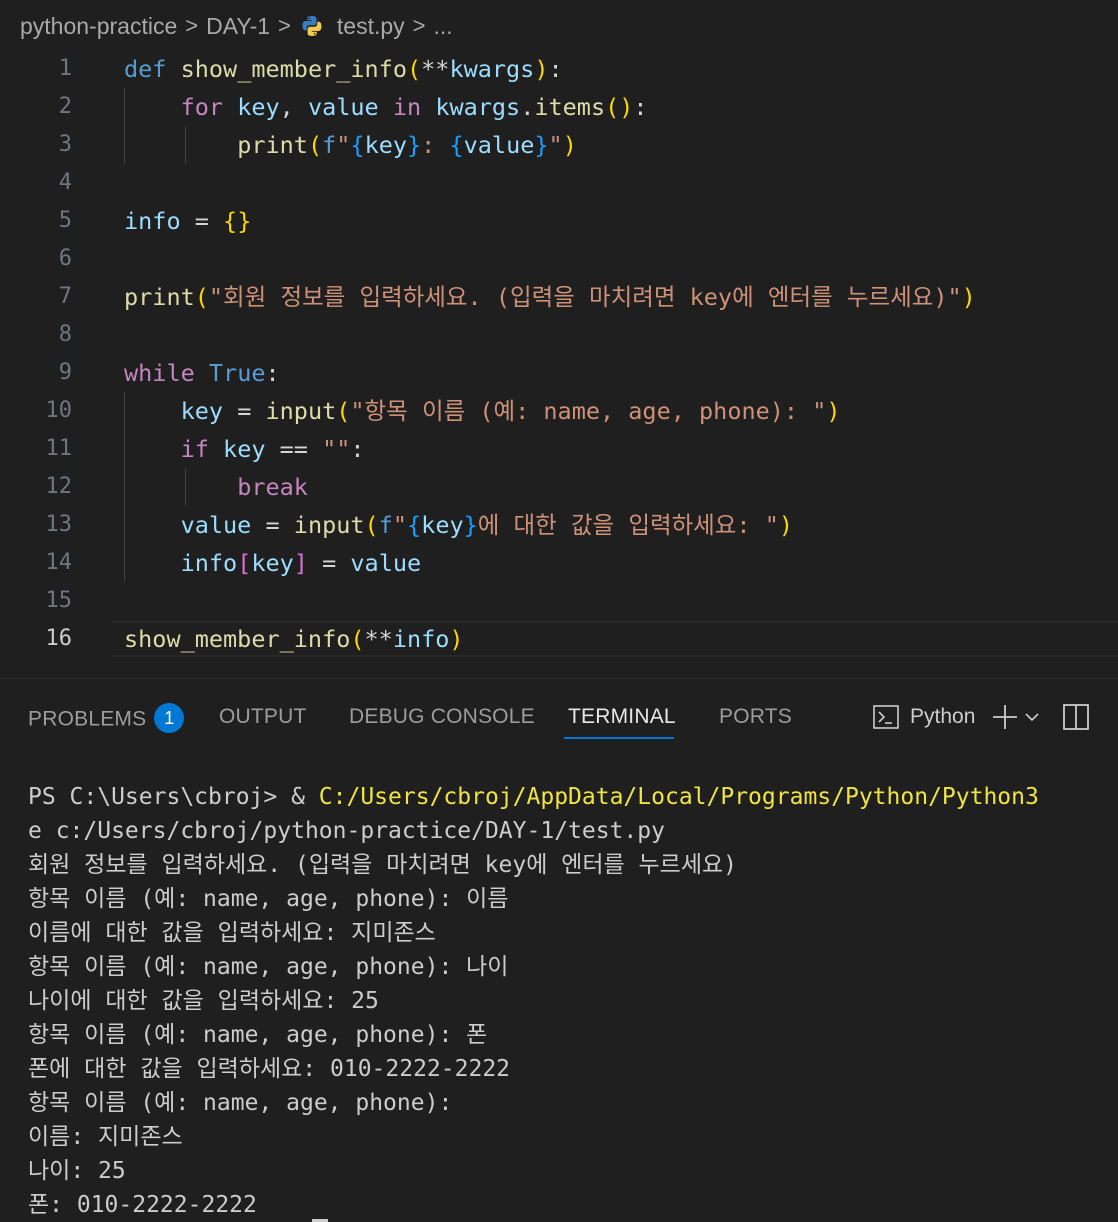  I want to click on tab-problems: PROBLEMS 1, so click(106, 719).